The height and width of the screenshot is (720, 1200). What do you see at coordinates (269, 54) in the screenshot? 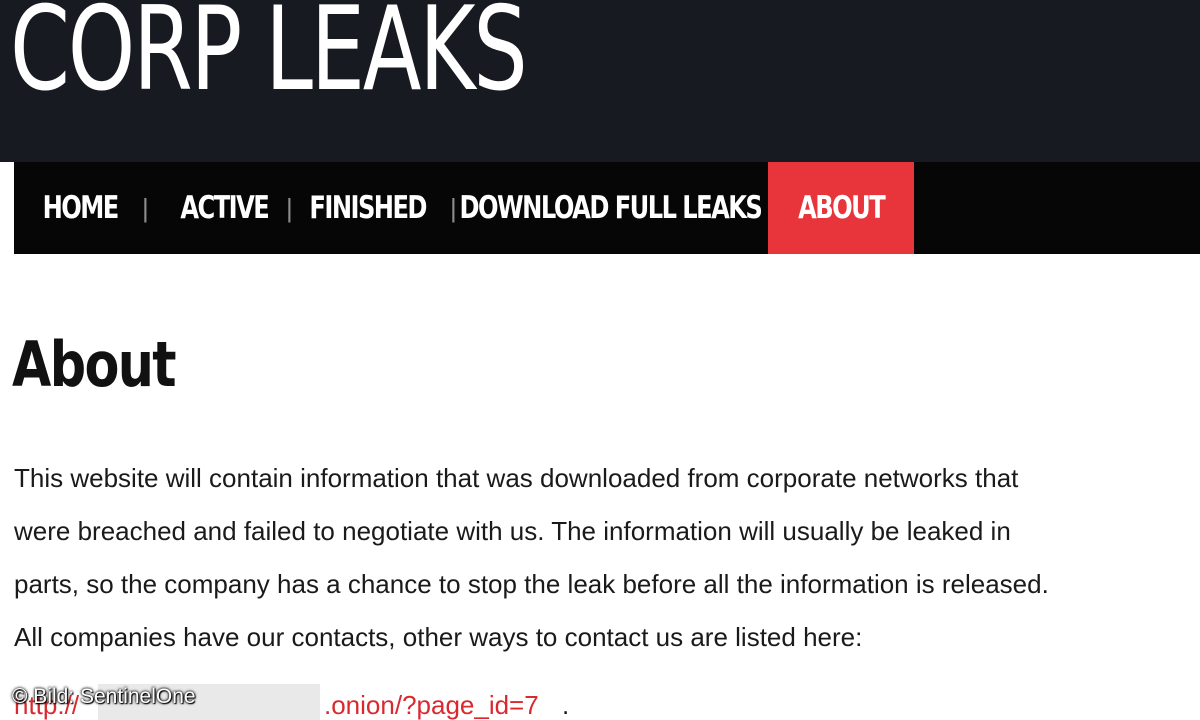
I see `site-title: CORP LEAKS` at bounding box center [269, 54].